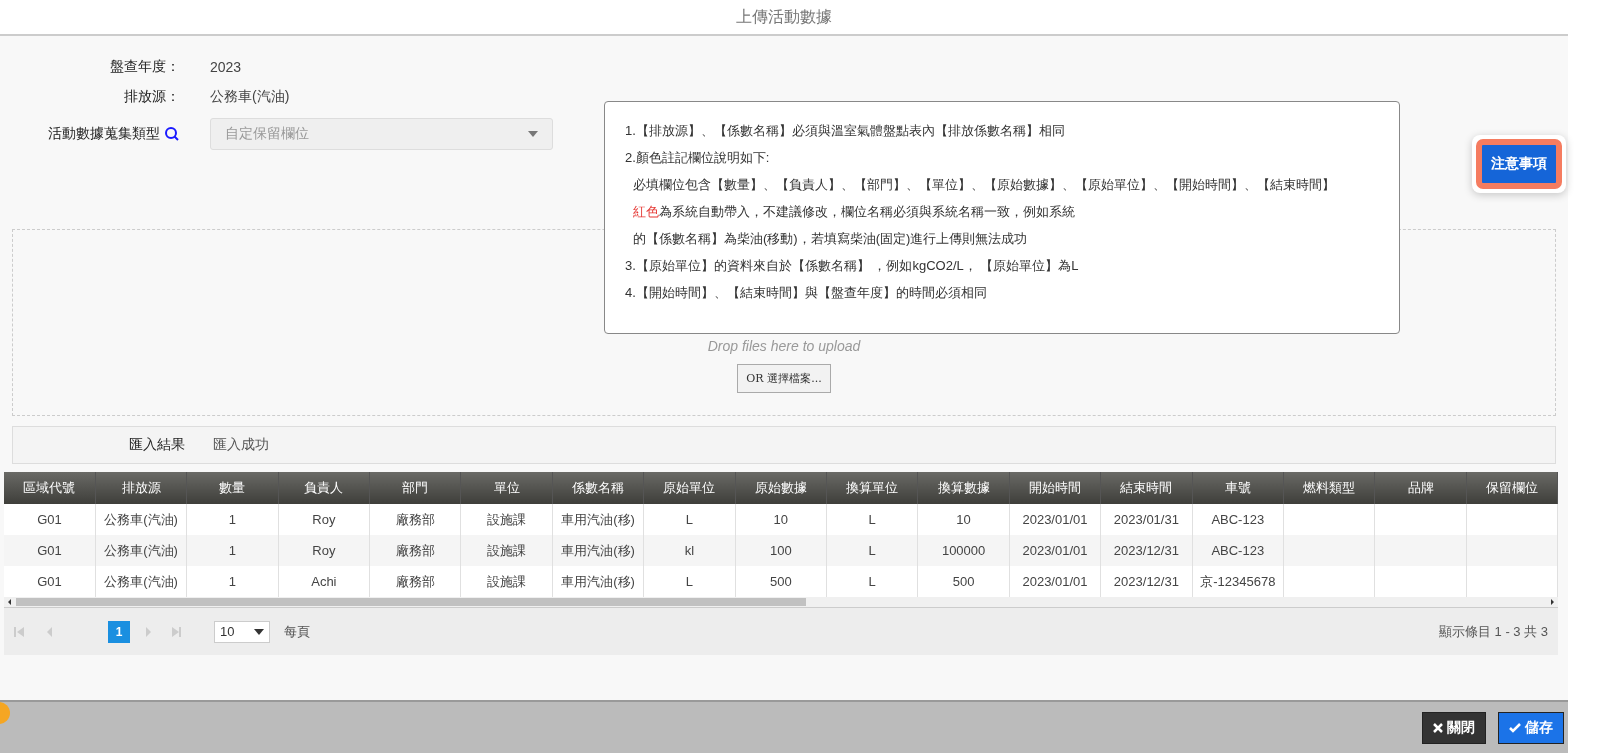 The width and height of the screenshot is (1600, 753). Describe the element at coordinates (50, 488) in the screenshot. I see `column-header: 區域代號` at that location.